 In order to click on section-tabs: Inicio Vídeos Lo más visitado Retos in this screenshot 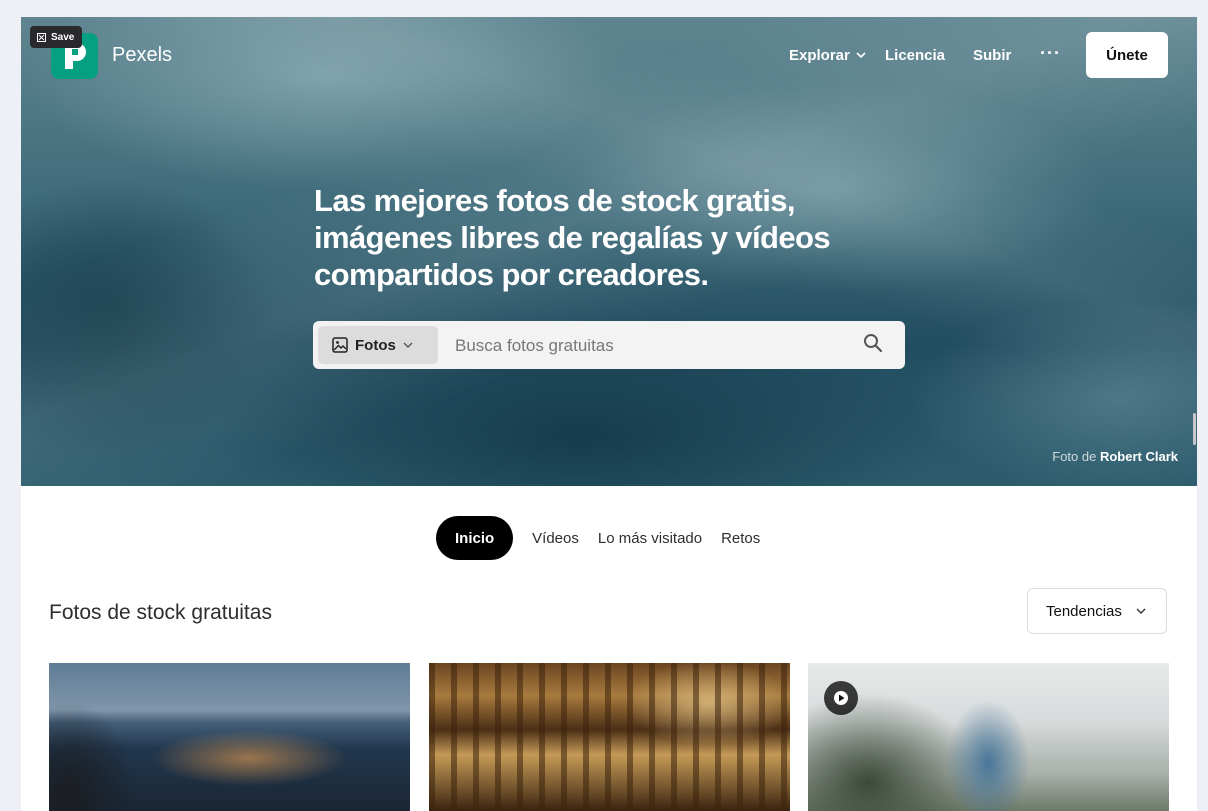, I will do `click(598, 538)`.